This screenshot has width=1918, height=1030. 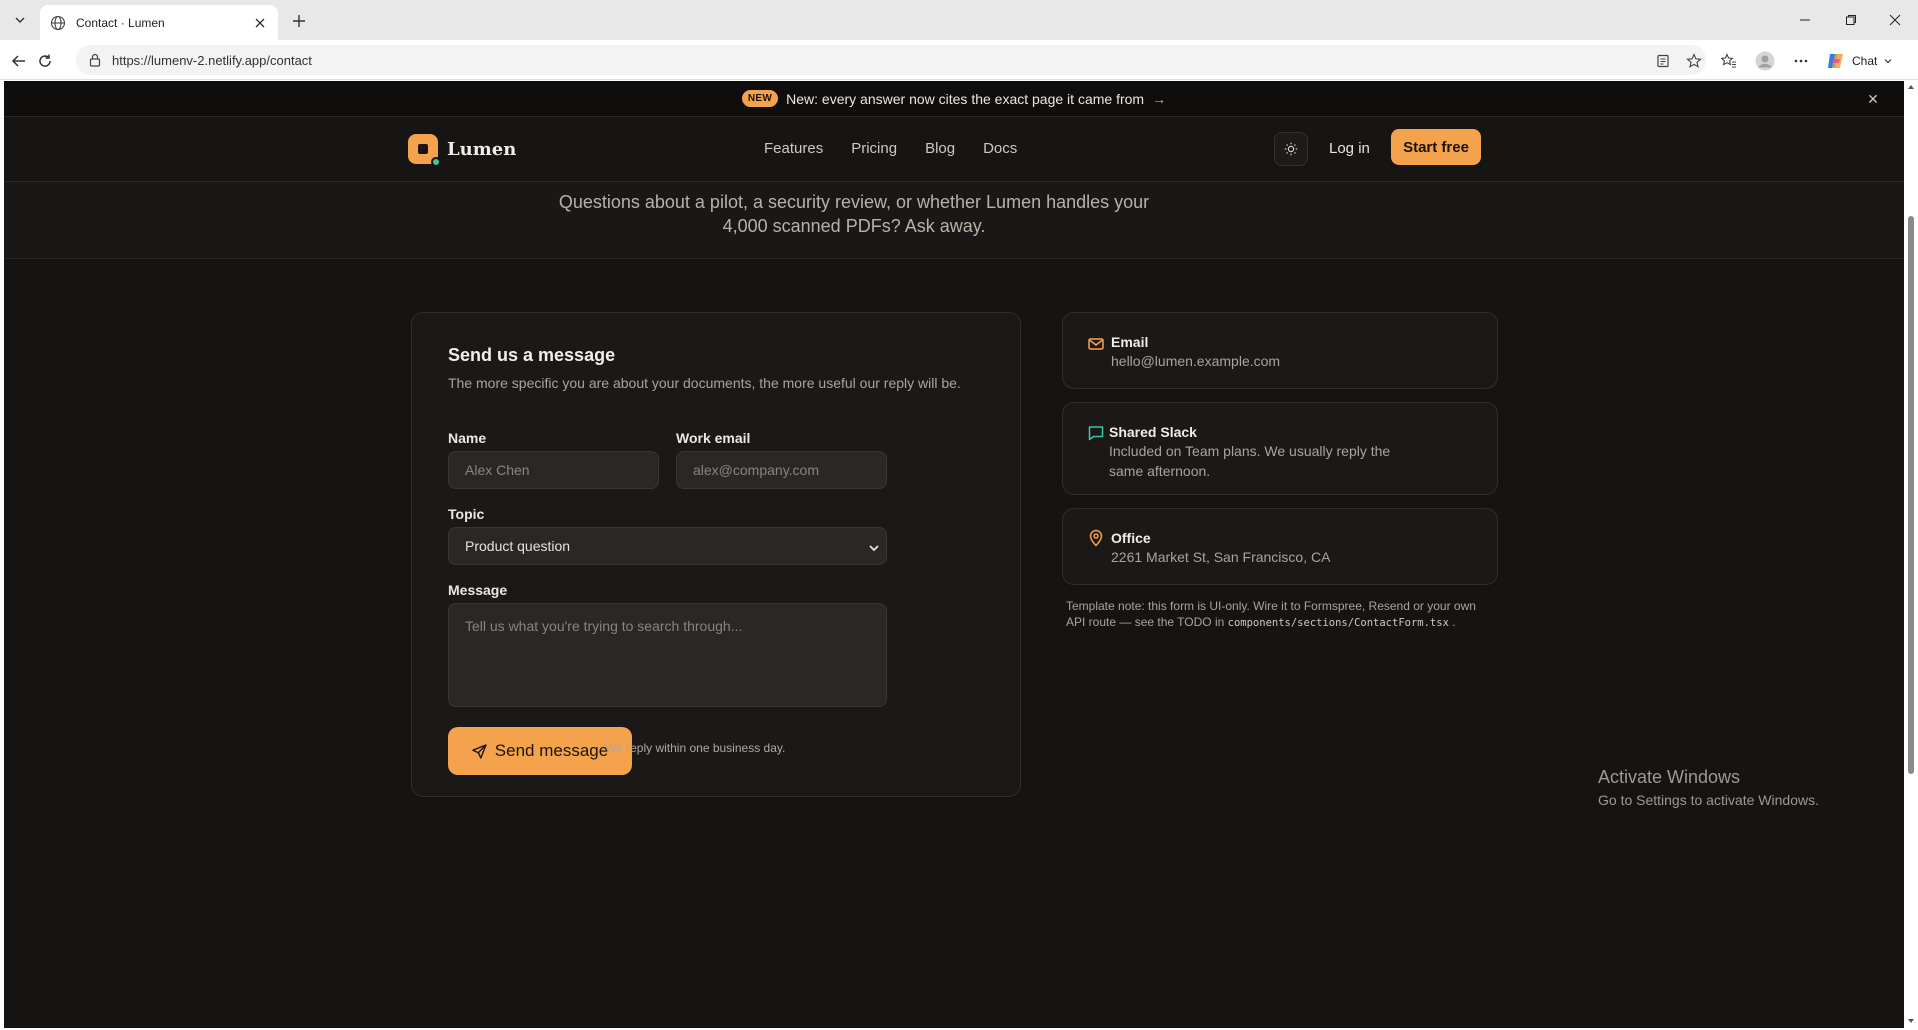 I want to click on arrow-left-icon, so click(x=18, y=61).